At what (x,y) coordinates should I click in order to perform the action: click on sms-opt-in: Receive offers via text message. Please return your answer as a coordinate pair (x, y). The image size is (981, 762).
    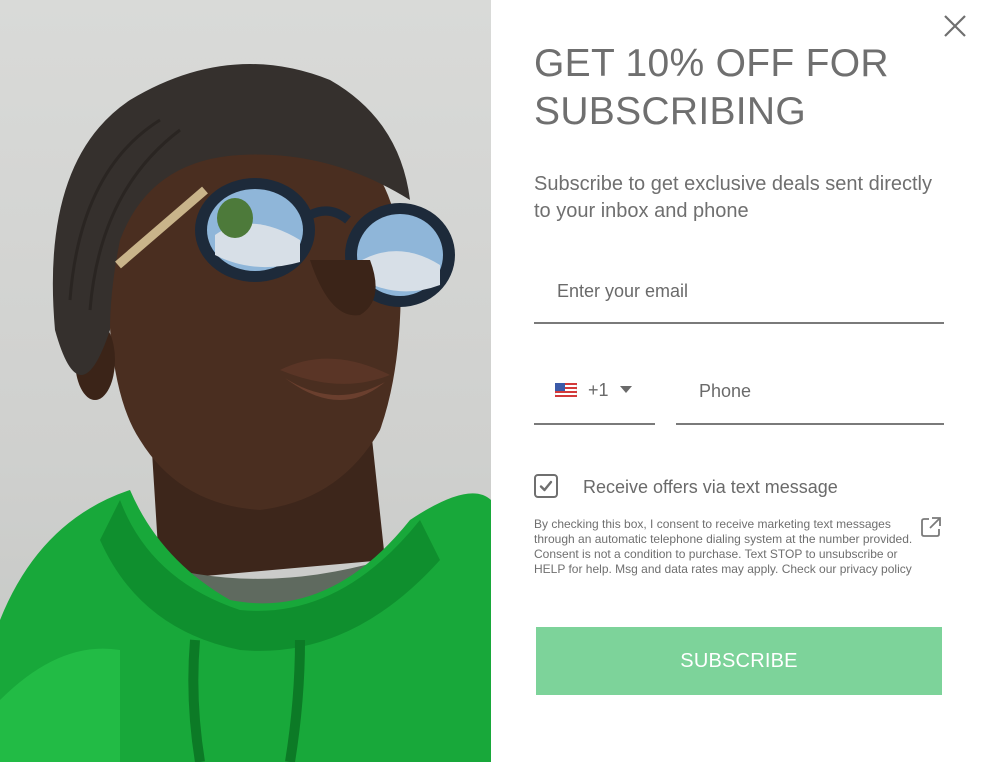
    Looking at the image, I should click on (739, 488).